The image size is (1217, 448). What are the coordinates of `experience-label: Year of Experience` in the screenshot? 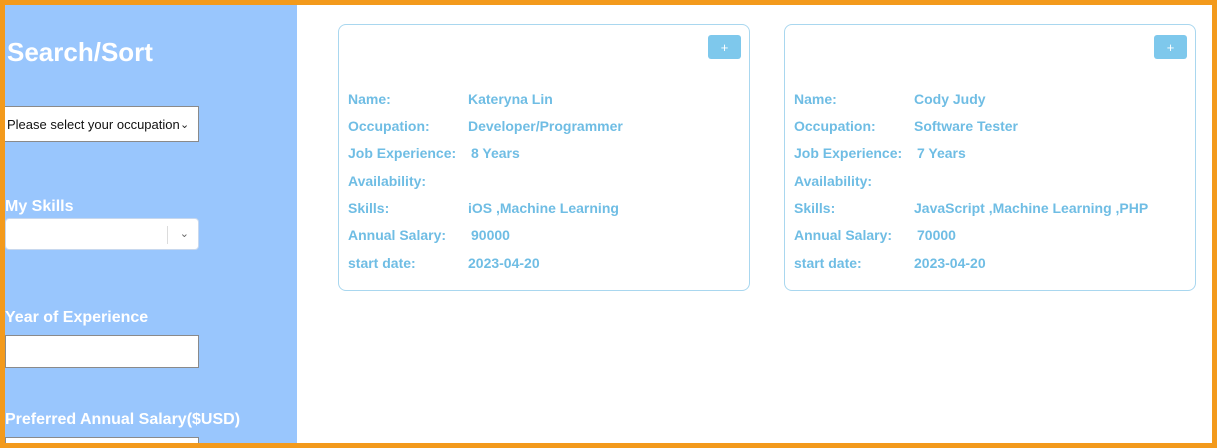 It's located at (77, 317).